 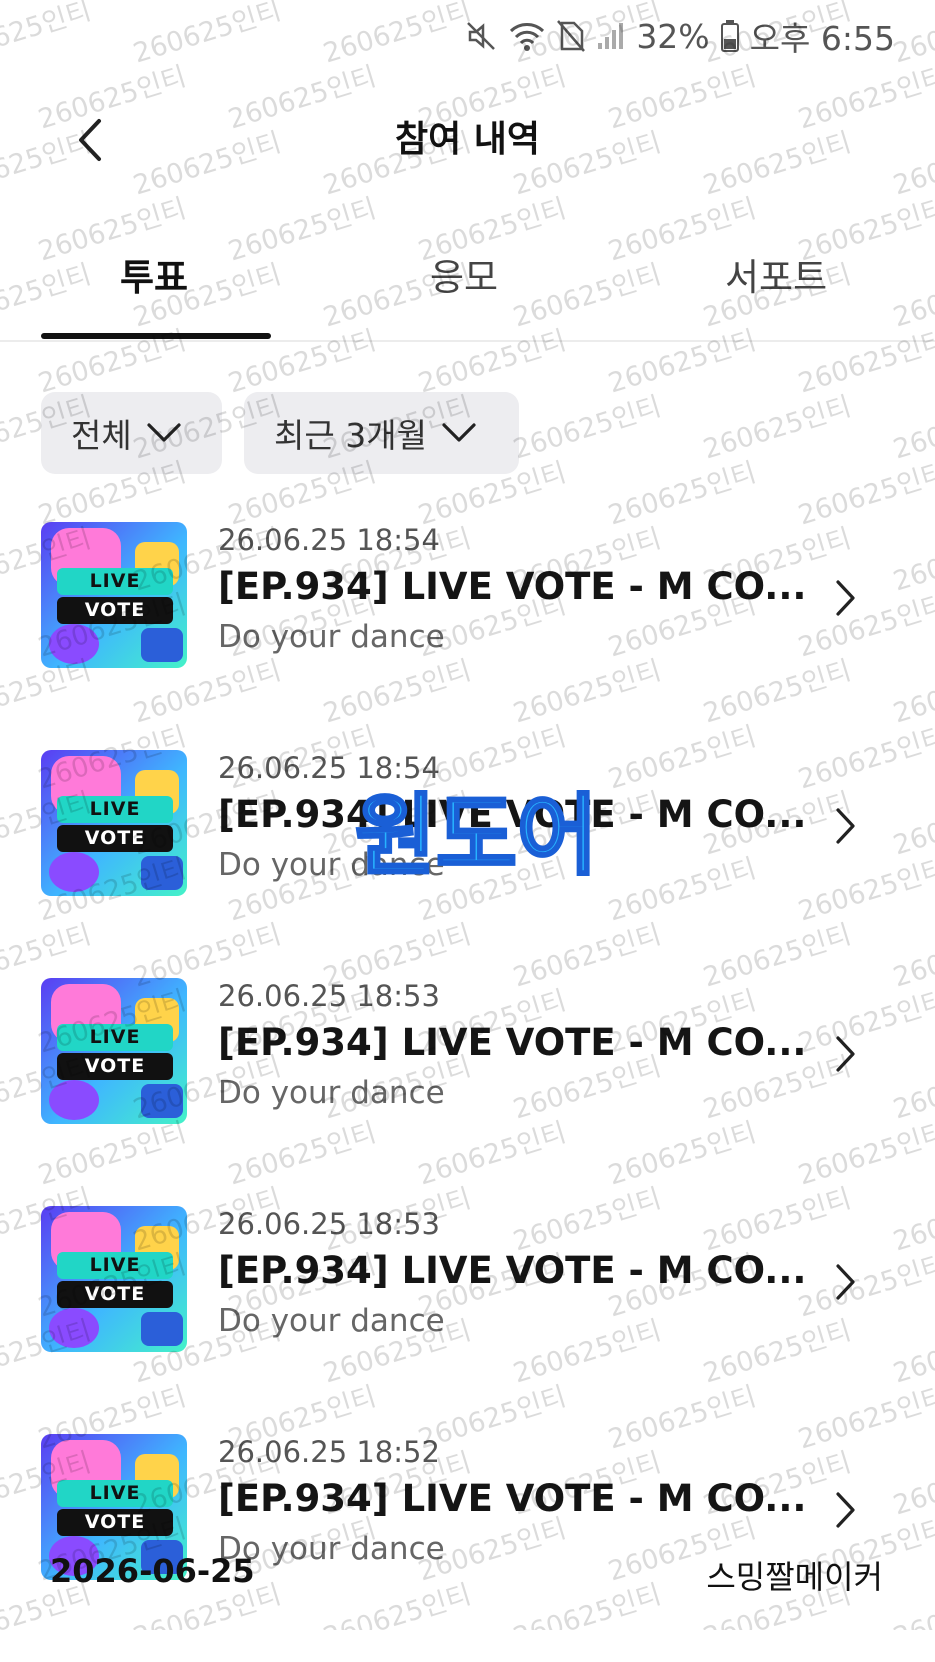 I want to click on no-sim-icon, so click(x=571, y=36).